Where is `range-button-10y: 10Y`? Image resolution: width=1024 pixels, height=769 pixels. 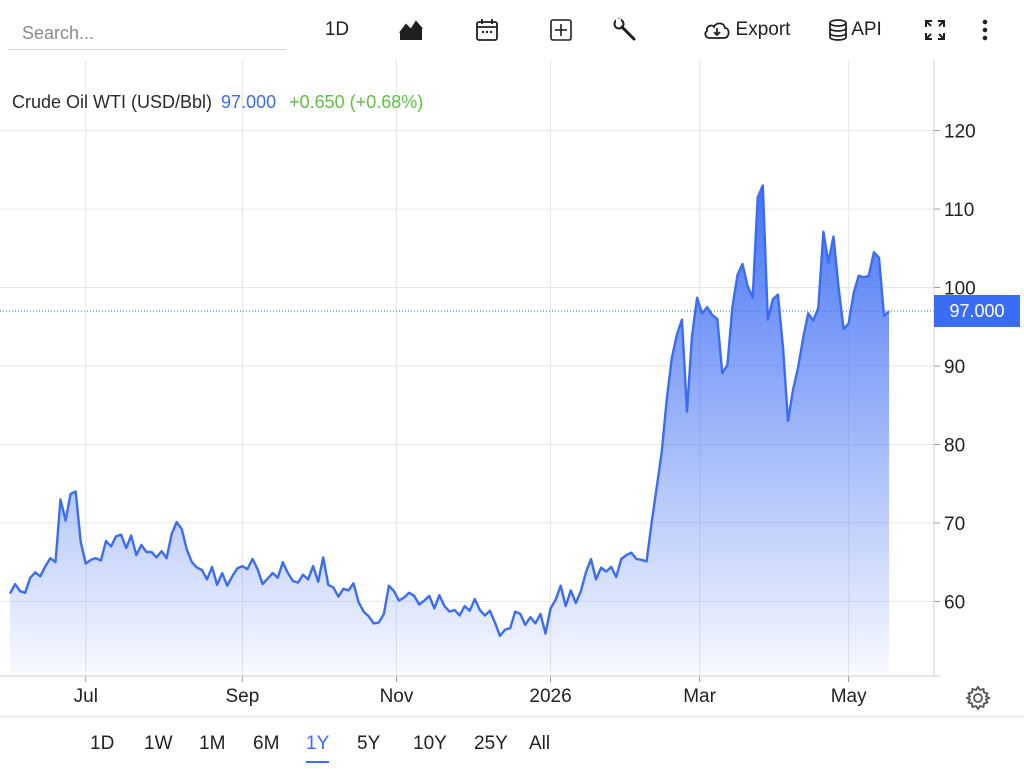 range-button-10y: 10Y is located at coordinates (430, 747).